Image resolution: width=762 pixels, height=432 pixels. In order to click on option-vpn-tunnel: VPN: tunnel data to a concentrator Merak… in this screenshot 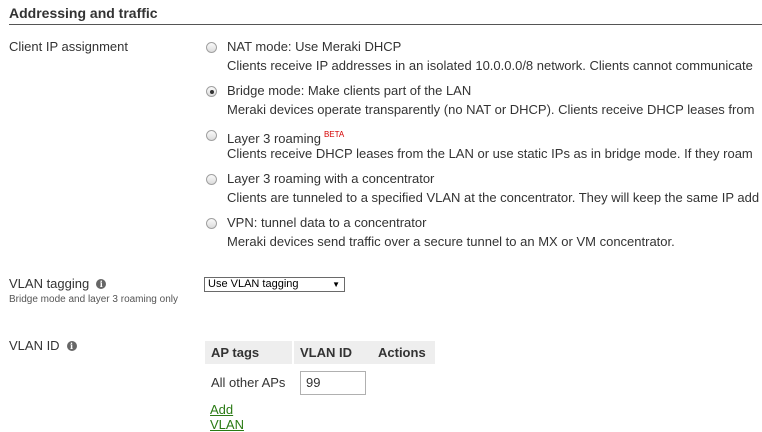, I will do `click(484, 236)`.